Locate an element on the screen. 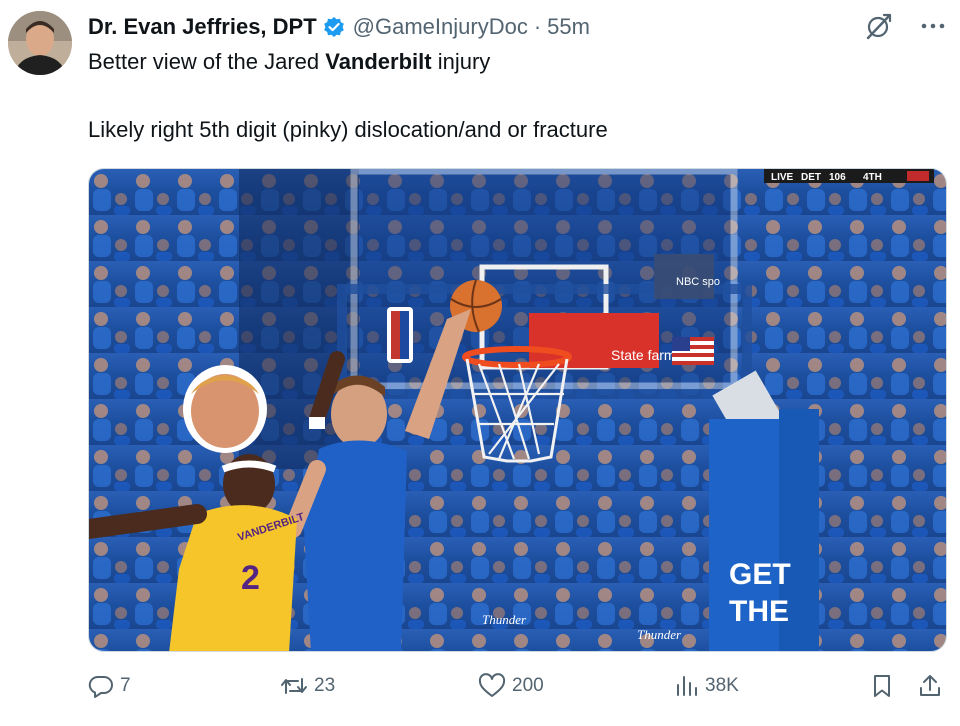  tweet-text-pre: Better view of the Jared is located at coordinates (207, 61).